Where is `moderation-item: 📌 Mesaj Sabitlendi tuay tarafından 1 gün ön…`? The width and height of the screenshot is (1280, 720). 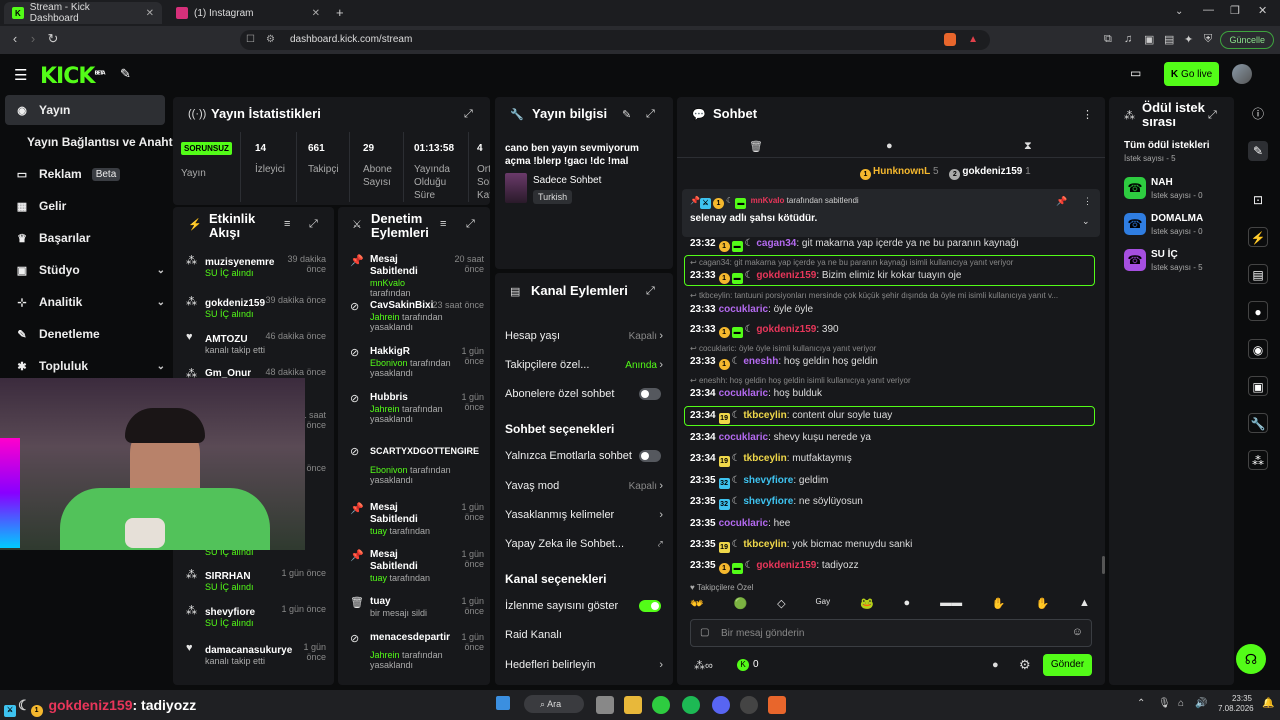 moderation-item: 📌 Mesaj Sabitlendi tuay tarafından 1 gün ön… is located at coordinates (414, 522).